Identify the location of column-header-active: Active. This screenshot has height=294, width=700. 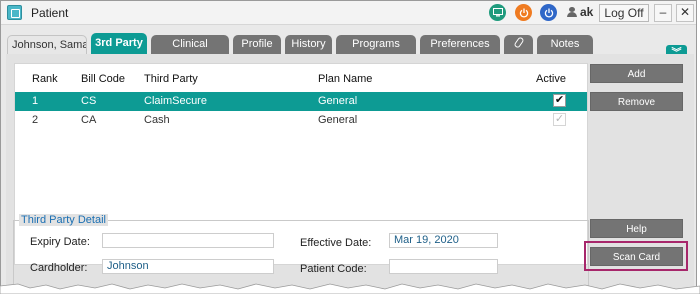
(551, 79).